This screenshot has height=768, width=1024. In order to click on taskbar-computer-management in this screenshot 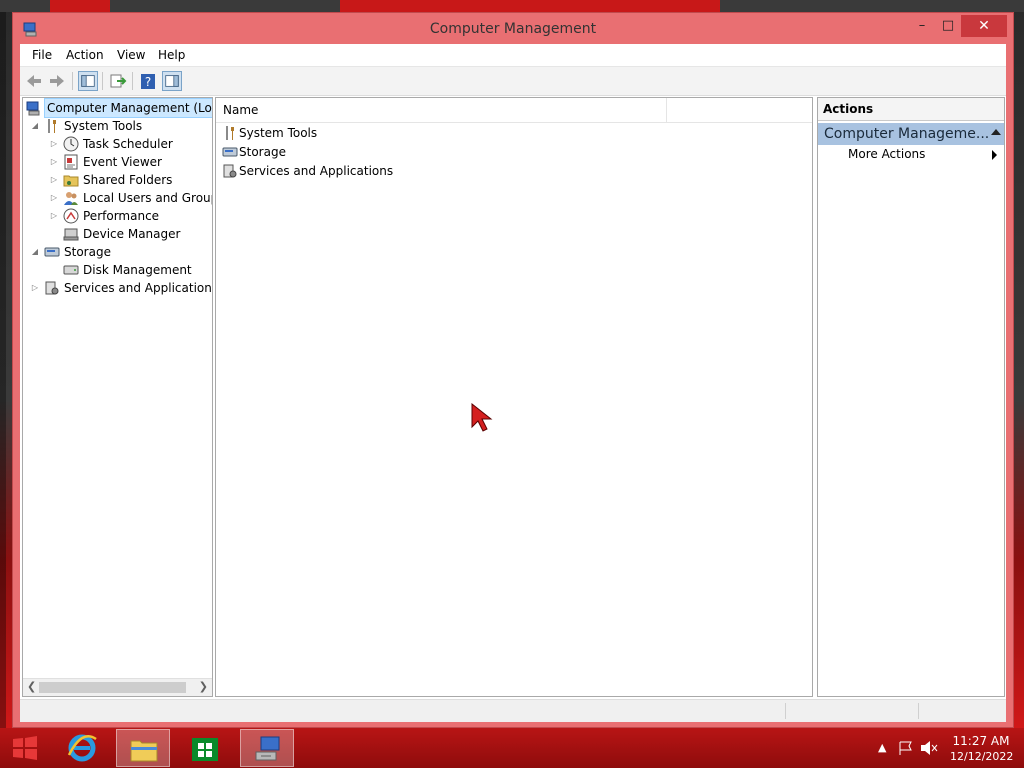, I will do `click(267, 748)`.